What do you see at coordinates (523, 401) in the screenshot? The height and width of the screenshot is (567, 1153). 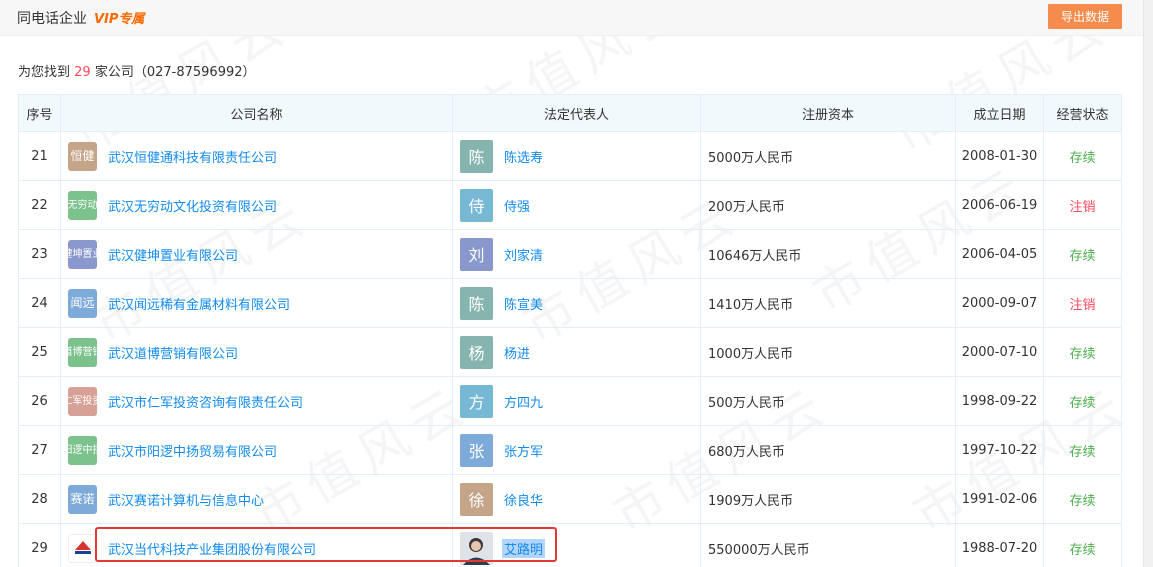 I see `legal-rep-link: 方四九` at bounding box center [523, 401].